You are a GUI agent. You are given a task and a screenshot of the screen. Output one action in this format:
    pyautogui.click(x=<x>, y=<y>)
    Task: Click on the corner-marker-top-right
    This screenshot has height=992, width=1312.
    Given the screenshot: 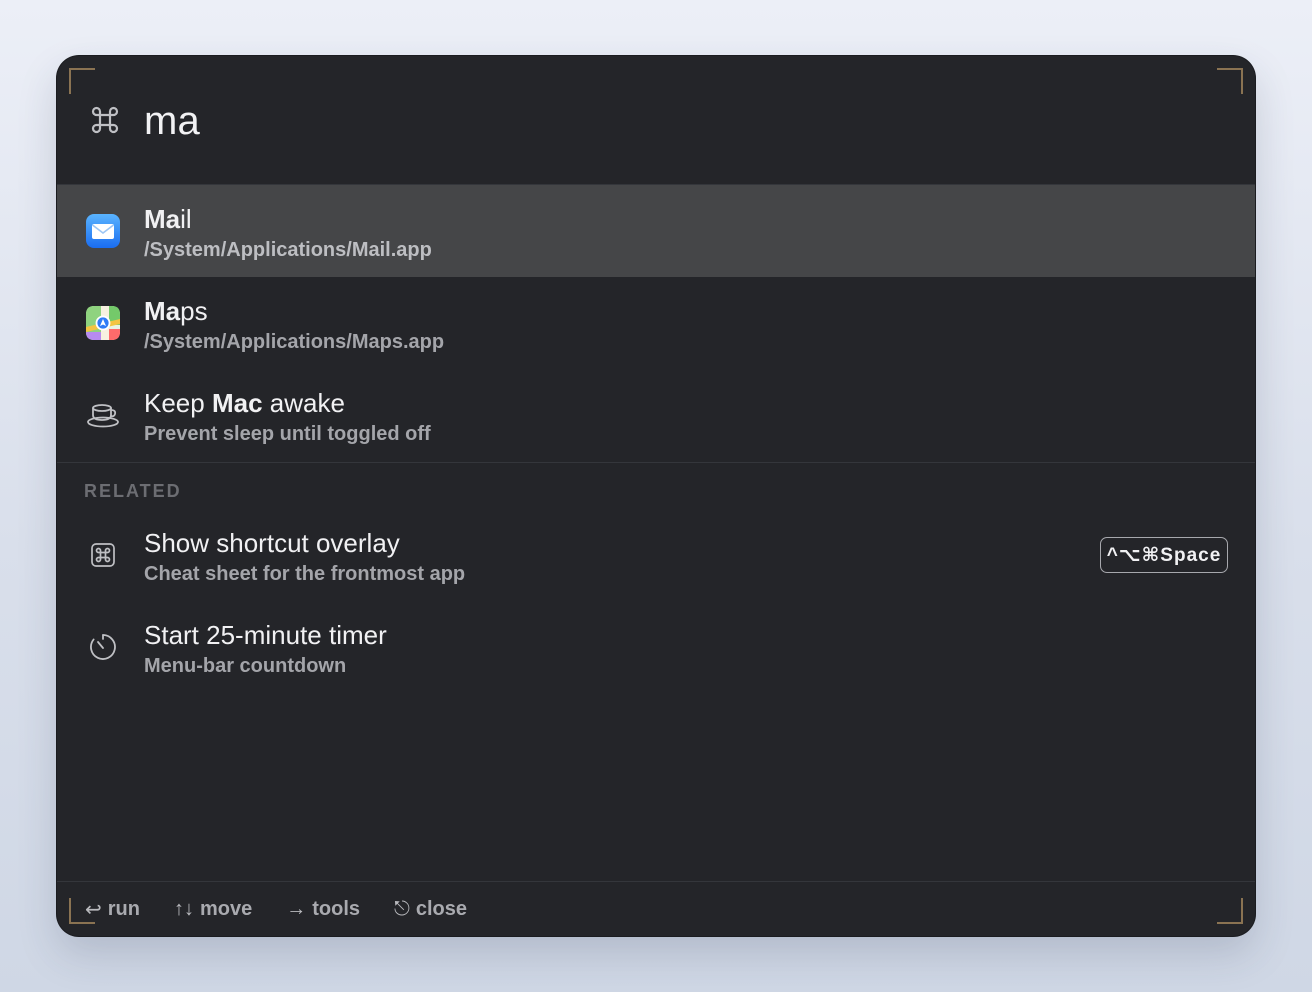 What is the action you would take?
    pyautogui.click(x=1230, y=81)
    